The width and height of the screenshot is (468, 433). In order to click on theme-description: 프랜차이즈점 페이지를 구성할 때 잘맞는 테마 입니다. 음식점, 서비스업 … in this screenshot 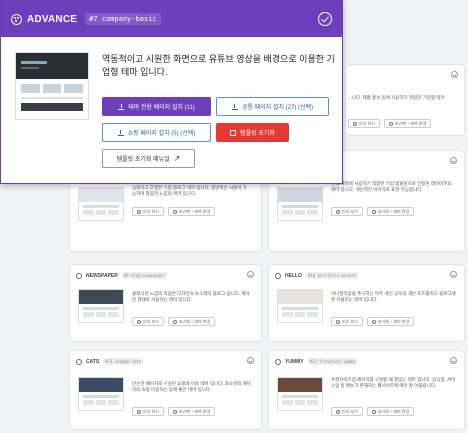, I will do `click(393, 382)`.